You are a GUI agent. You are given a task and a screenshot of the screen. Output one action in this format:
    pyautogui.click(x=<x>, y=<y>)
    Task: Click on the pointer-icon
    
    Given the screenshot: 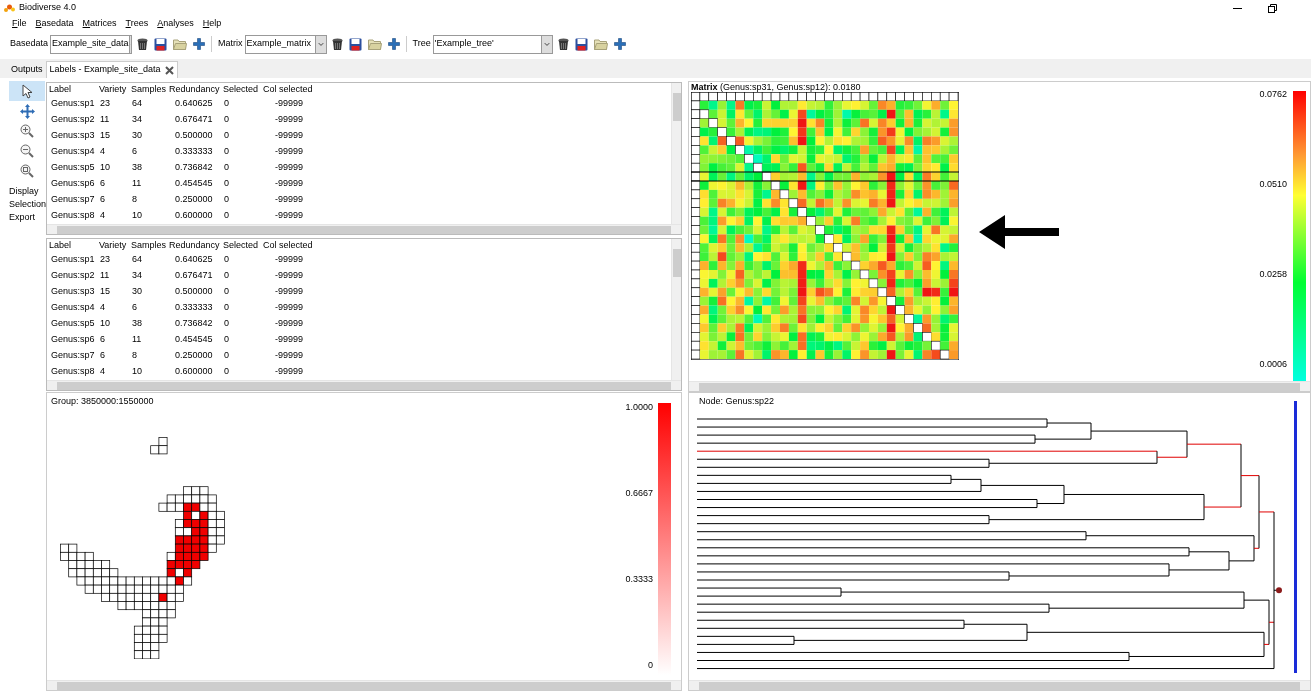 What is the action you would take?
    pyautogui.click(x=27, y=91)
    